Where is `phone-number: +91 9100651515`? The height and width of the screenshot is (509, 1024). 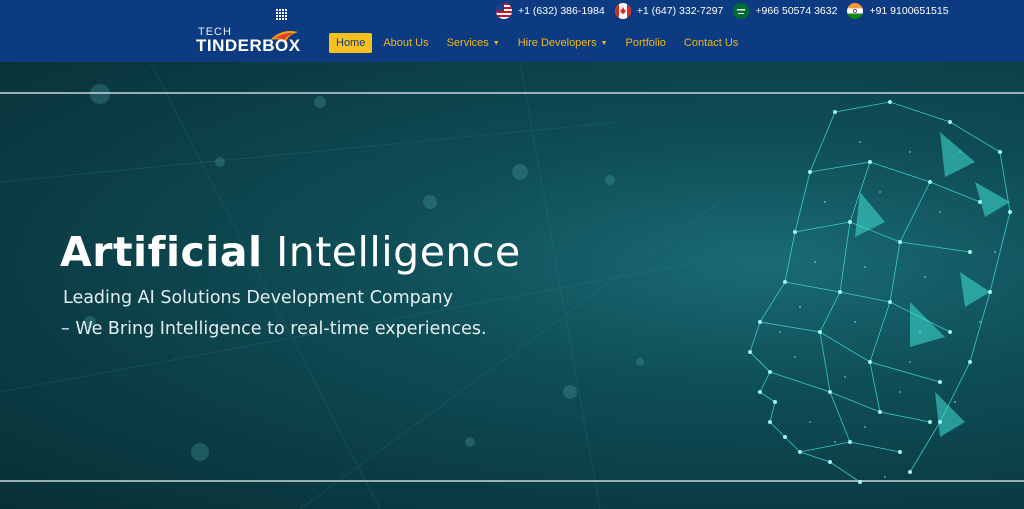 phone-number: +91 9100651515 is located at coordinates (909, 11).